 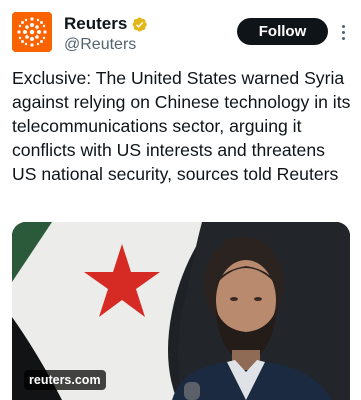 I want to click on verified-badge-icon, so click(x=139, y=24).